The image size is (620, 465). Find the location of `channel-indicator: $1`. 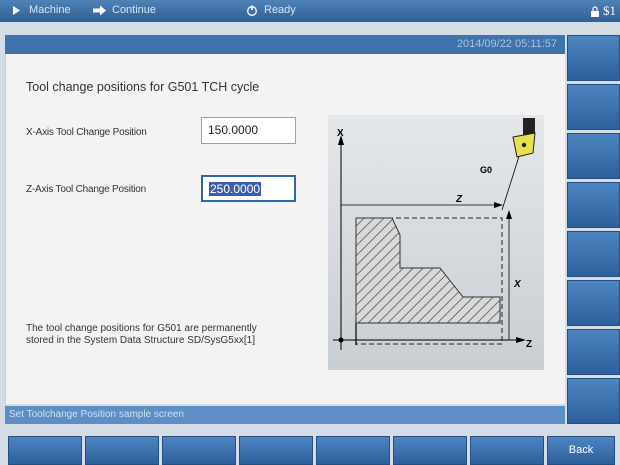

channel-indicator: $1 is located at coordinates (603, 11).